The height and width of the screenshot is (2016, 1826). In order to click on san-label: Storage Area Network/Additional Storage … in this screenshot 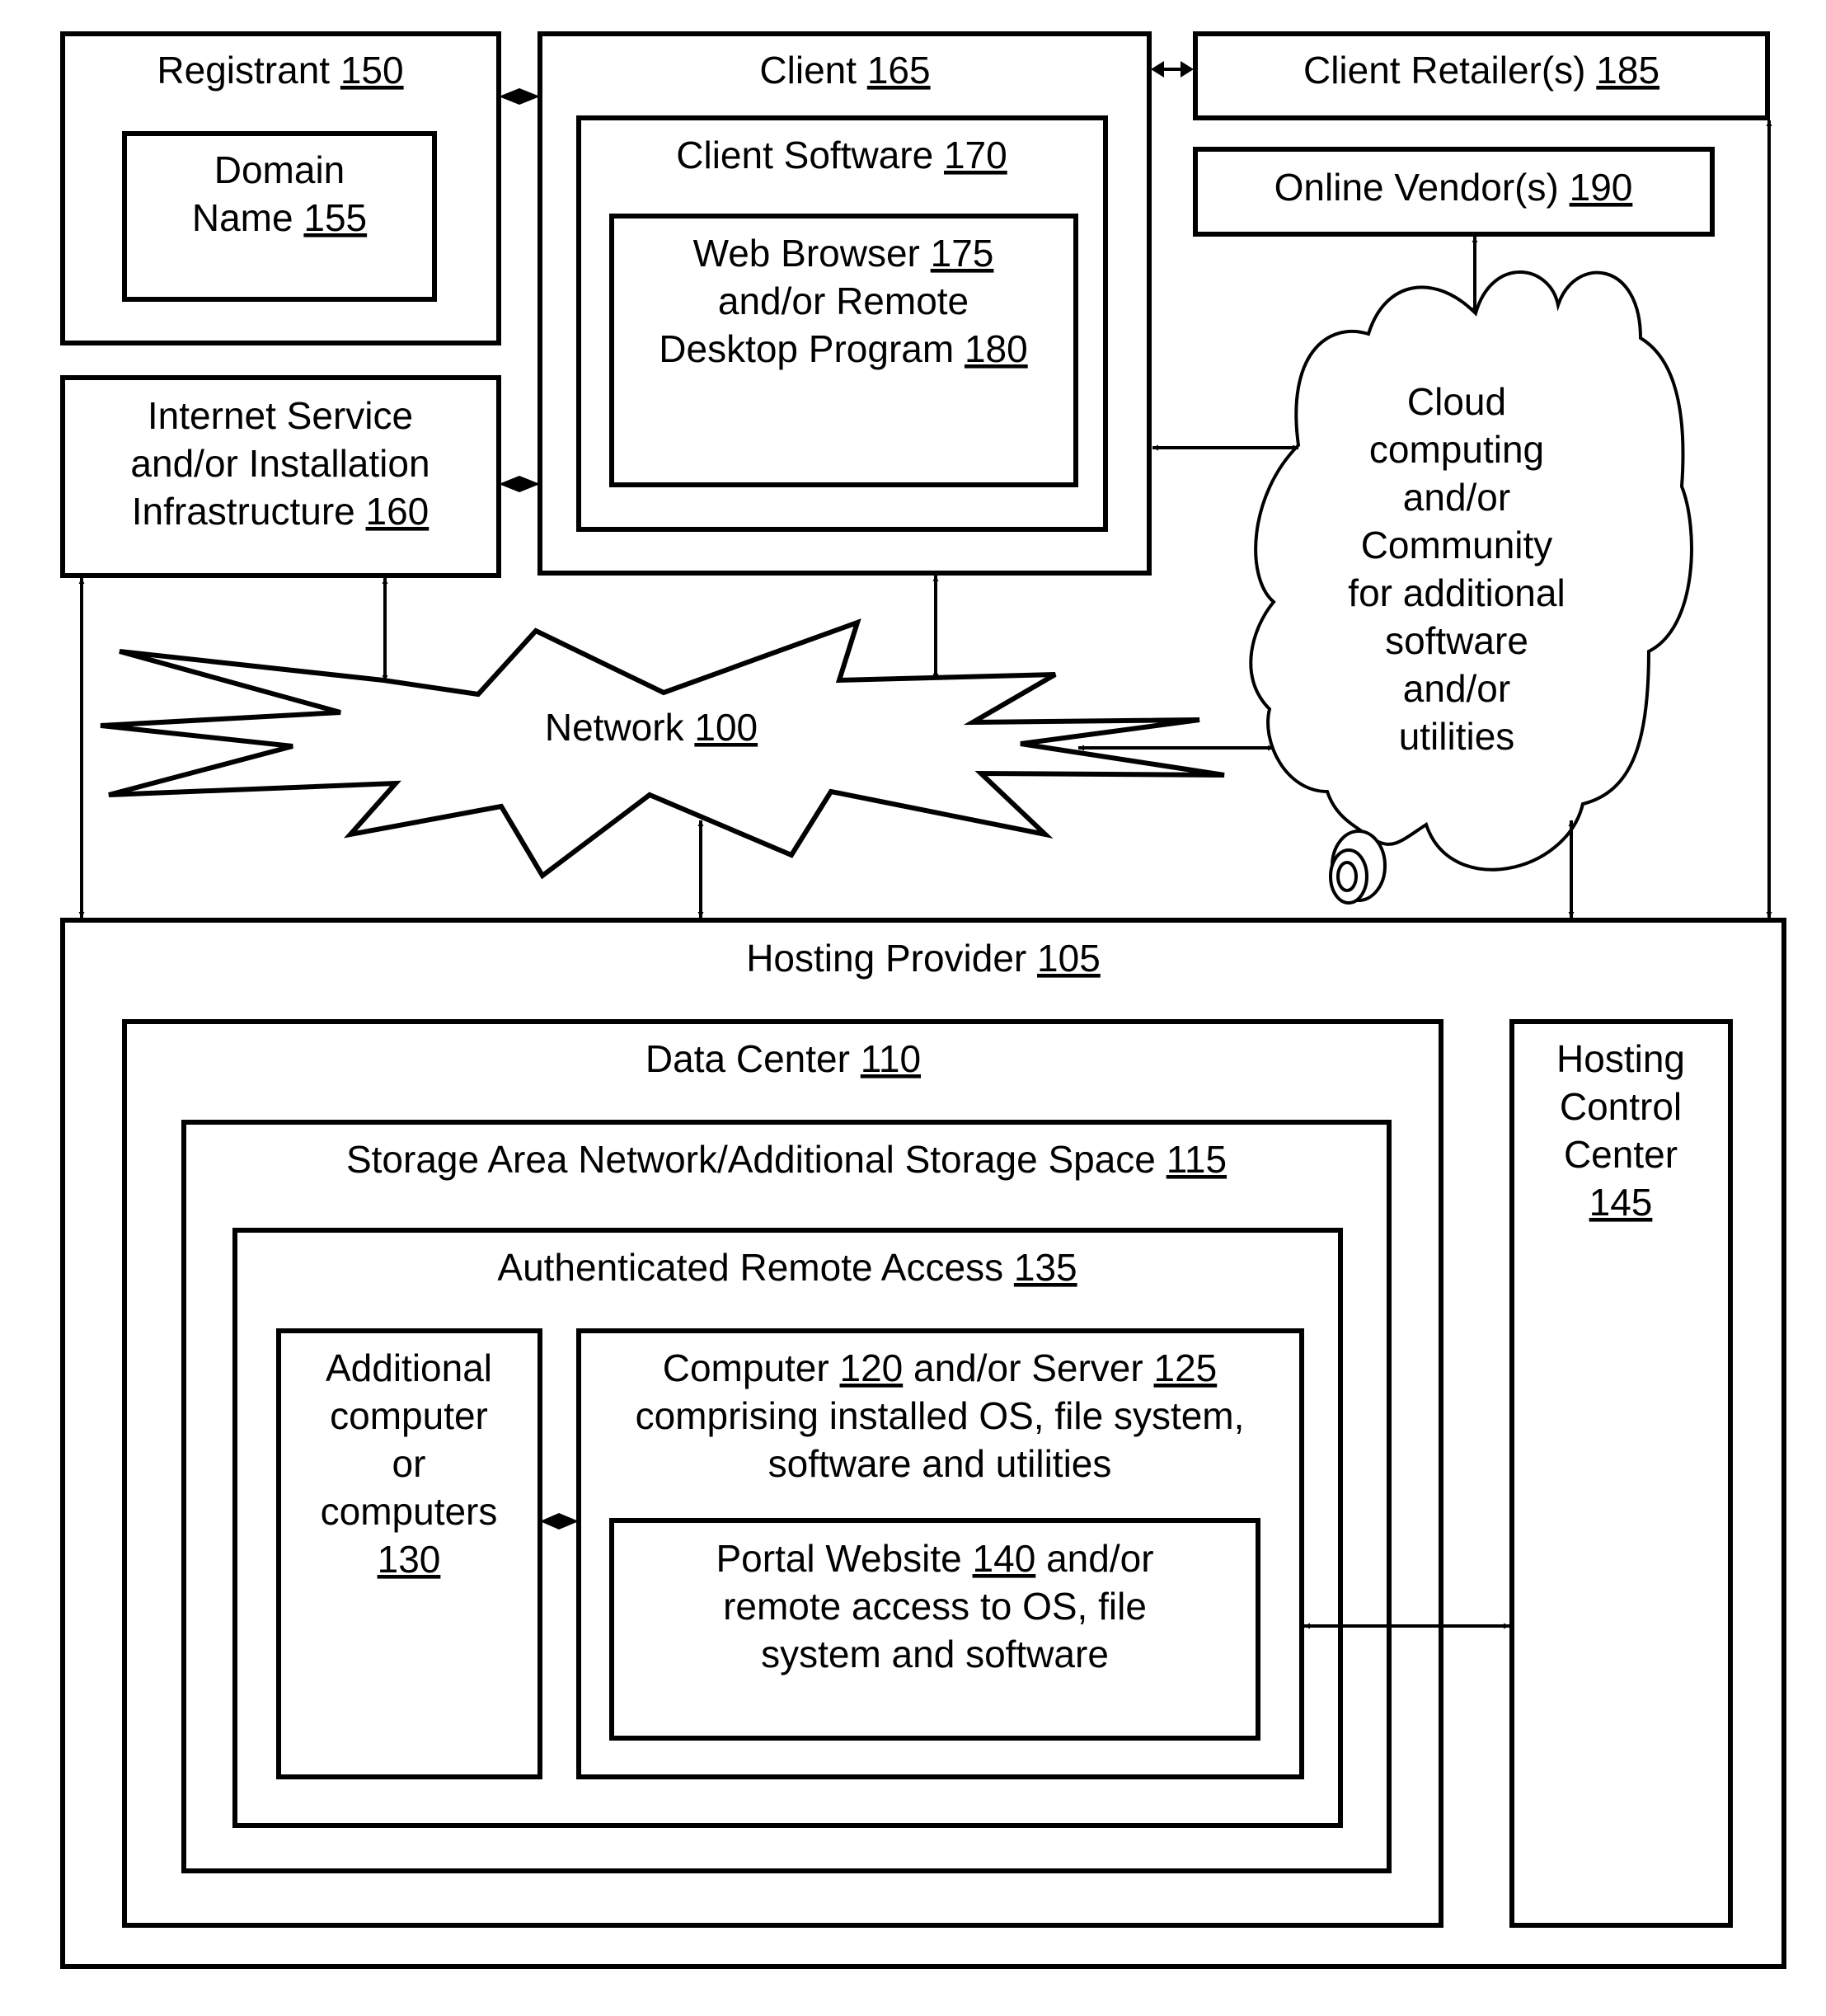, I will do `click(786, 1159)`.